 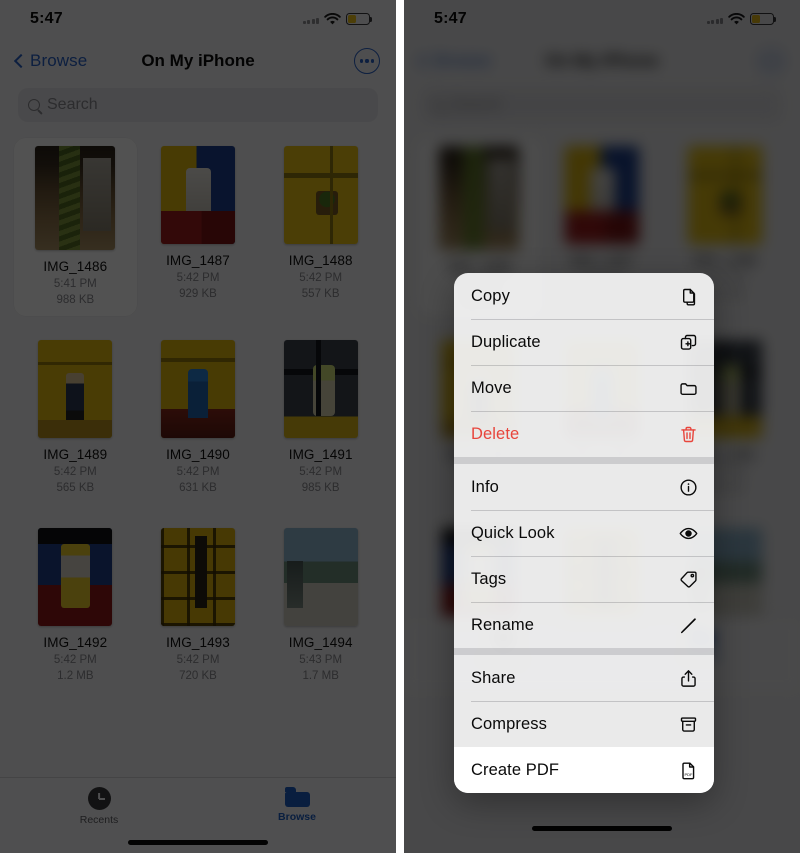 What do you see at coordinates (584, 724) in the screenshot?
I see `menu-item-compress: Compress` at bounding box center [584, 724].